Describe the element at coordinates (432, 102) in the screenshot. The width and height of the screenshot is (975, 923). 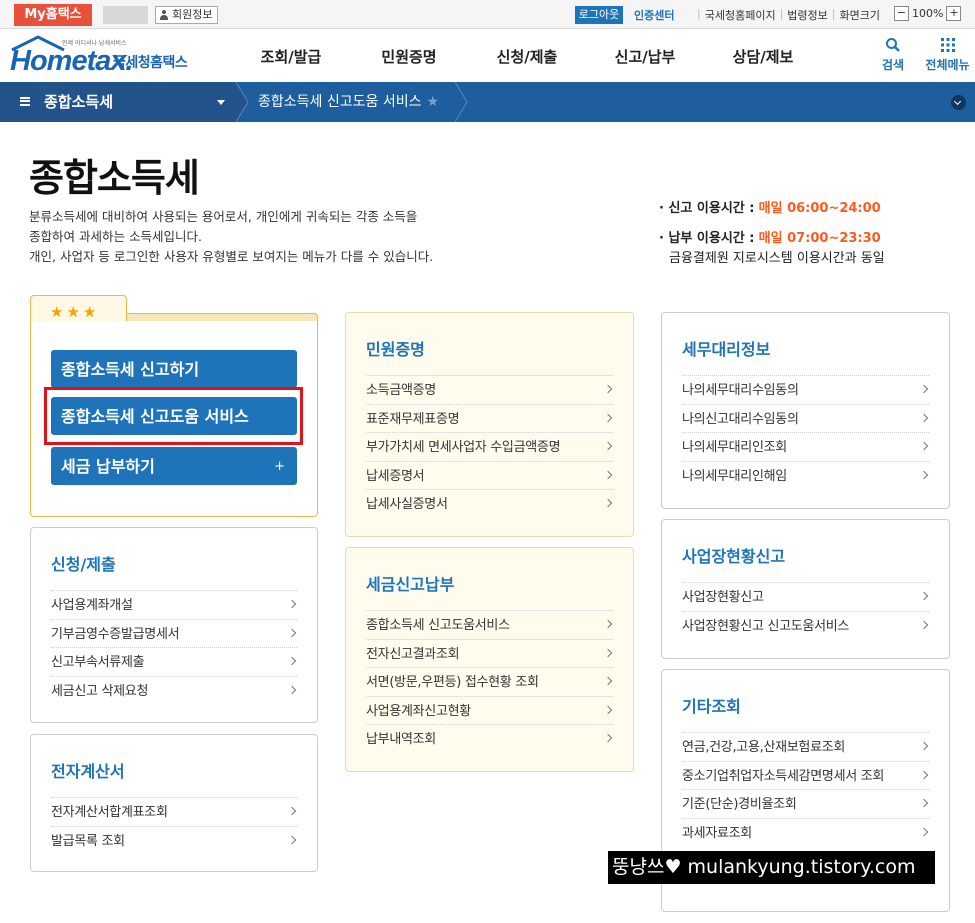
I see `favorite-star-icon: ★` at that location.